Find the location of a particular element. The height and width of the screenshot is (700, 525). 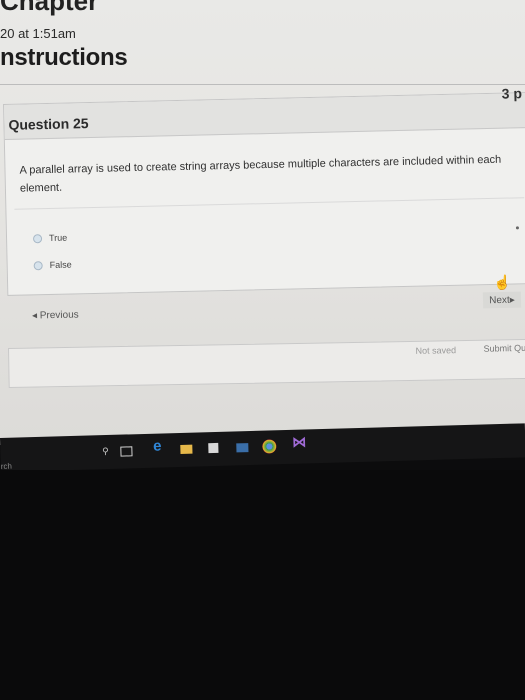

answer-label: True is located at coordinates (58, 237).